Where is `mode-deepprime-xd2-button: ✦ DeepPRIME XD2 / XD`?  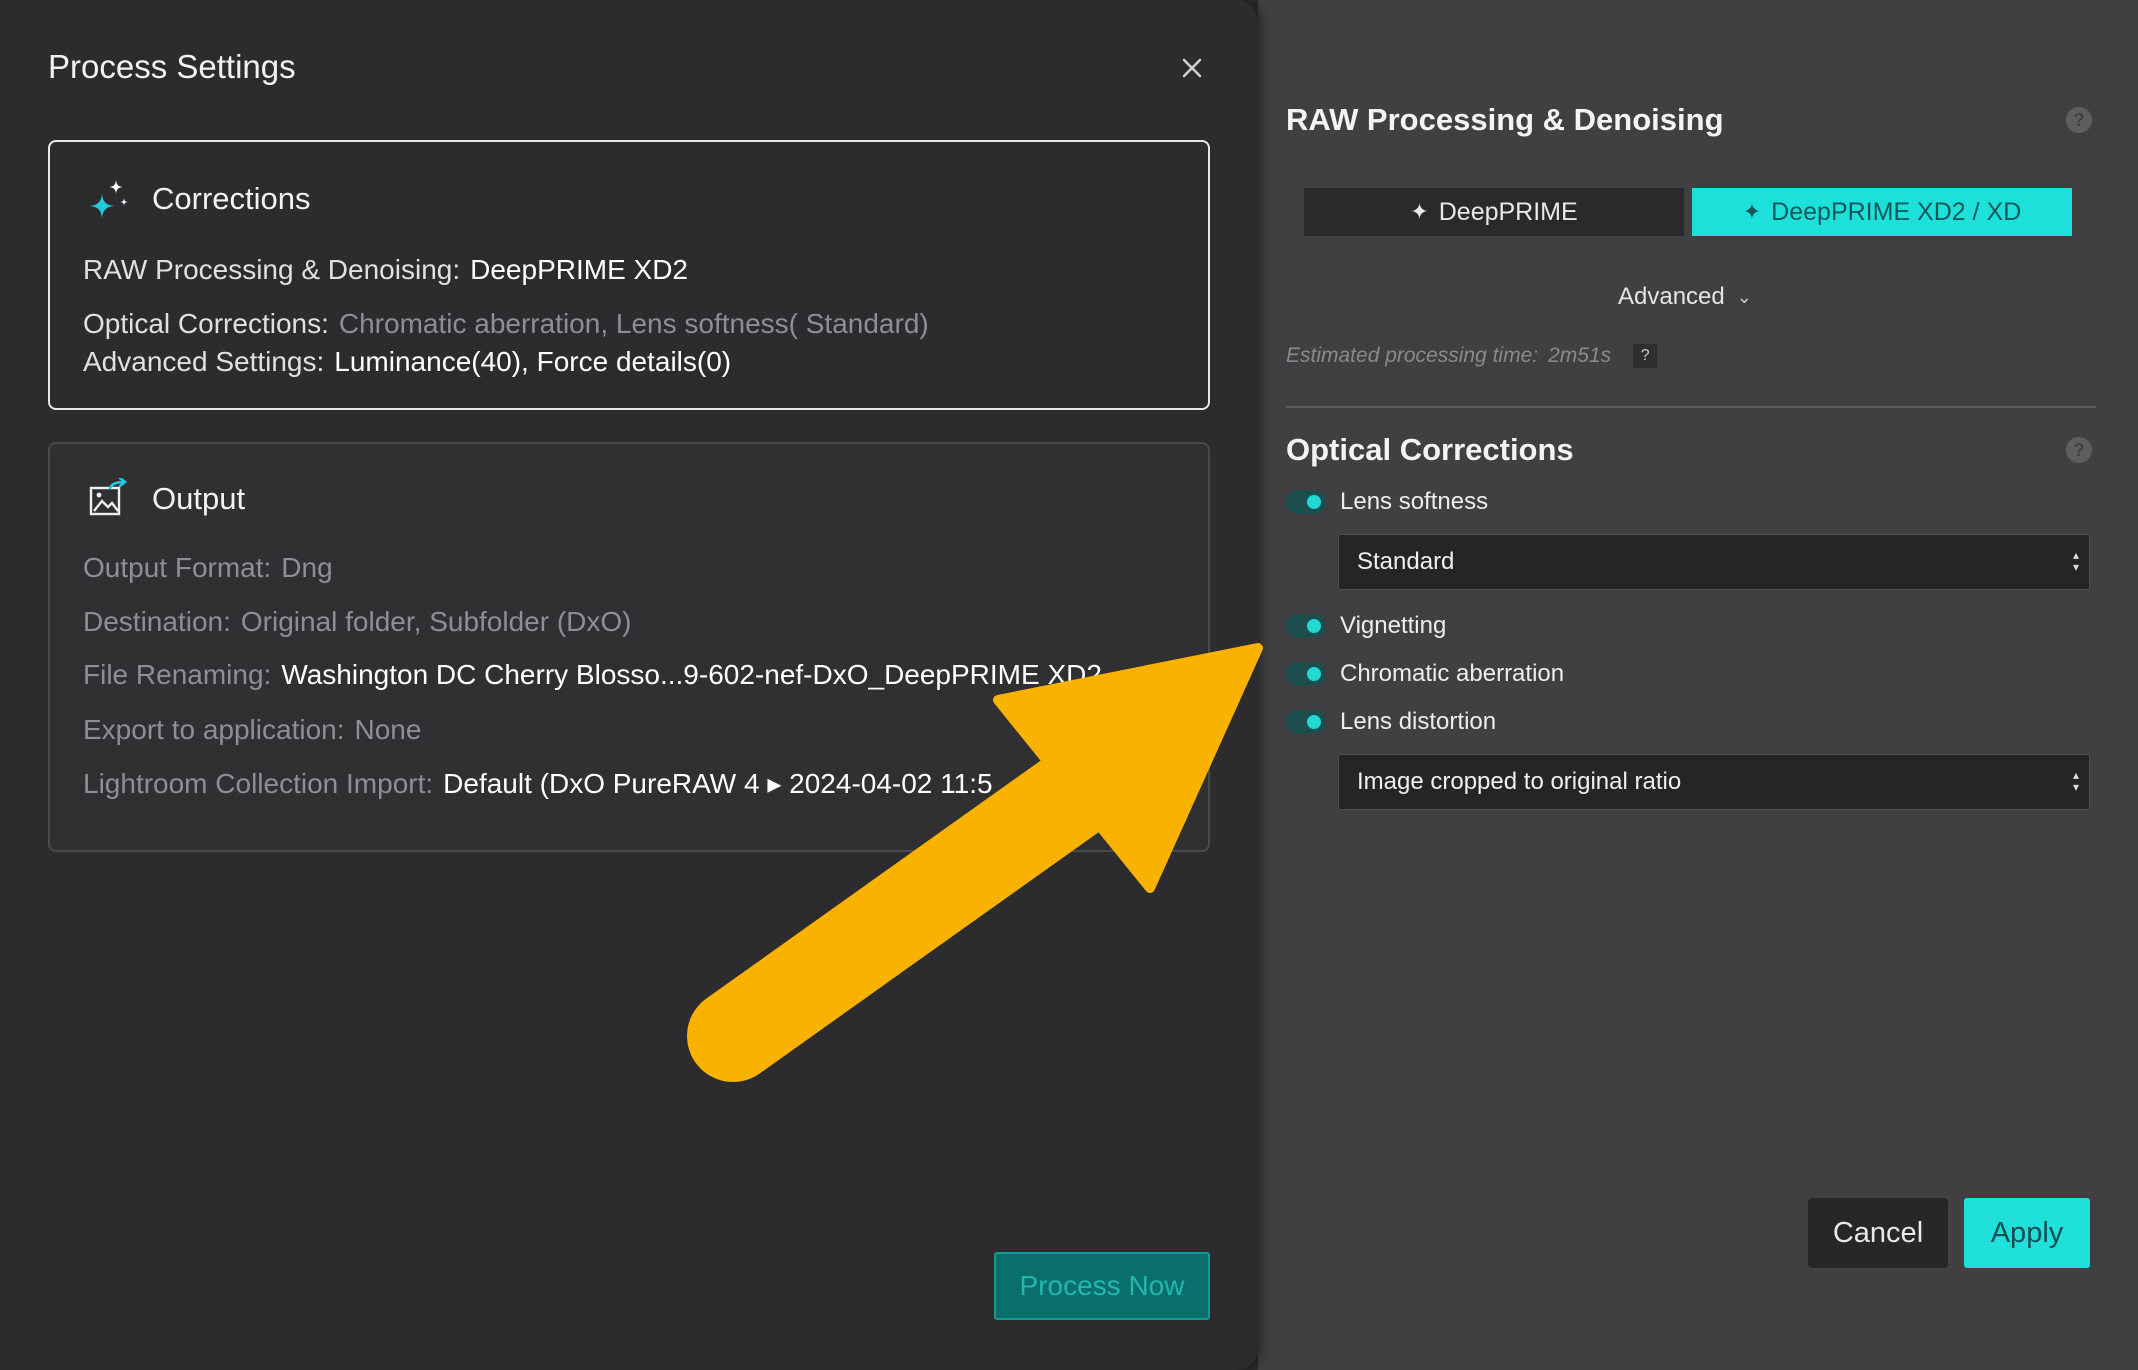
mode-deepprime-xd2-button: ✦ DeepPRIME XD2 / XD is located at coordinates (1882, 212).